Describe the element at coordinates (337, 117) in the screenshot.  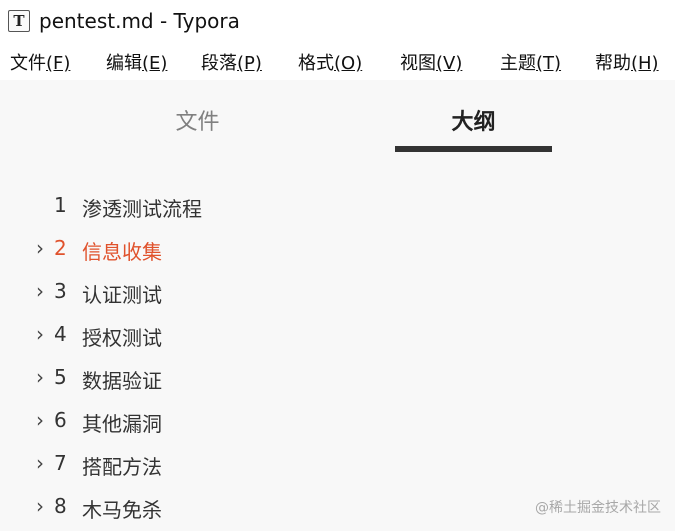
I see `sidebar-tabs: 文件 大纲` at that location.